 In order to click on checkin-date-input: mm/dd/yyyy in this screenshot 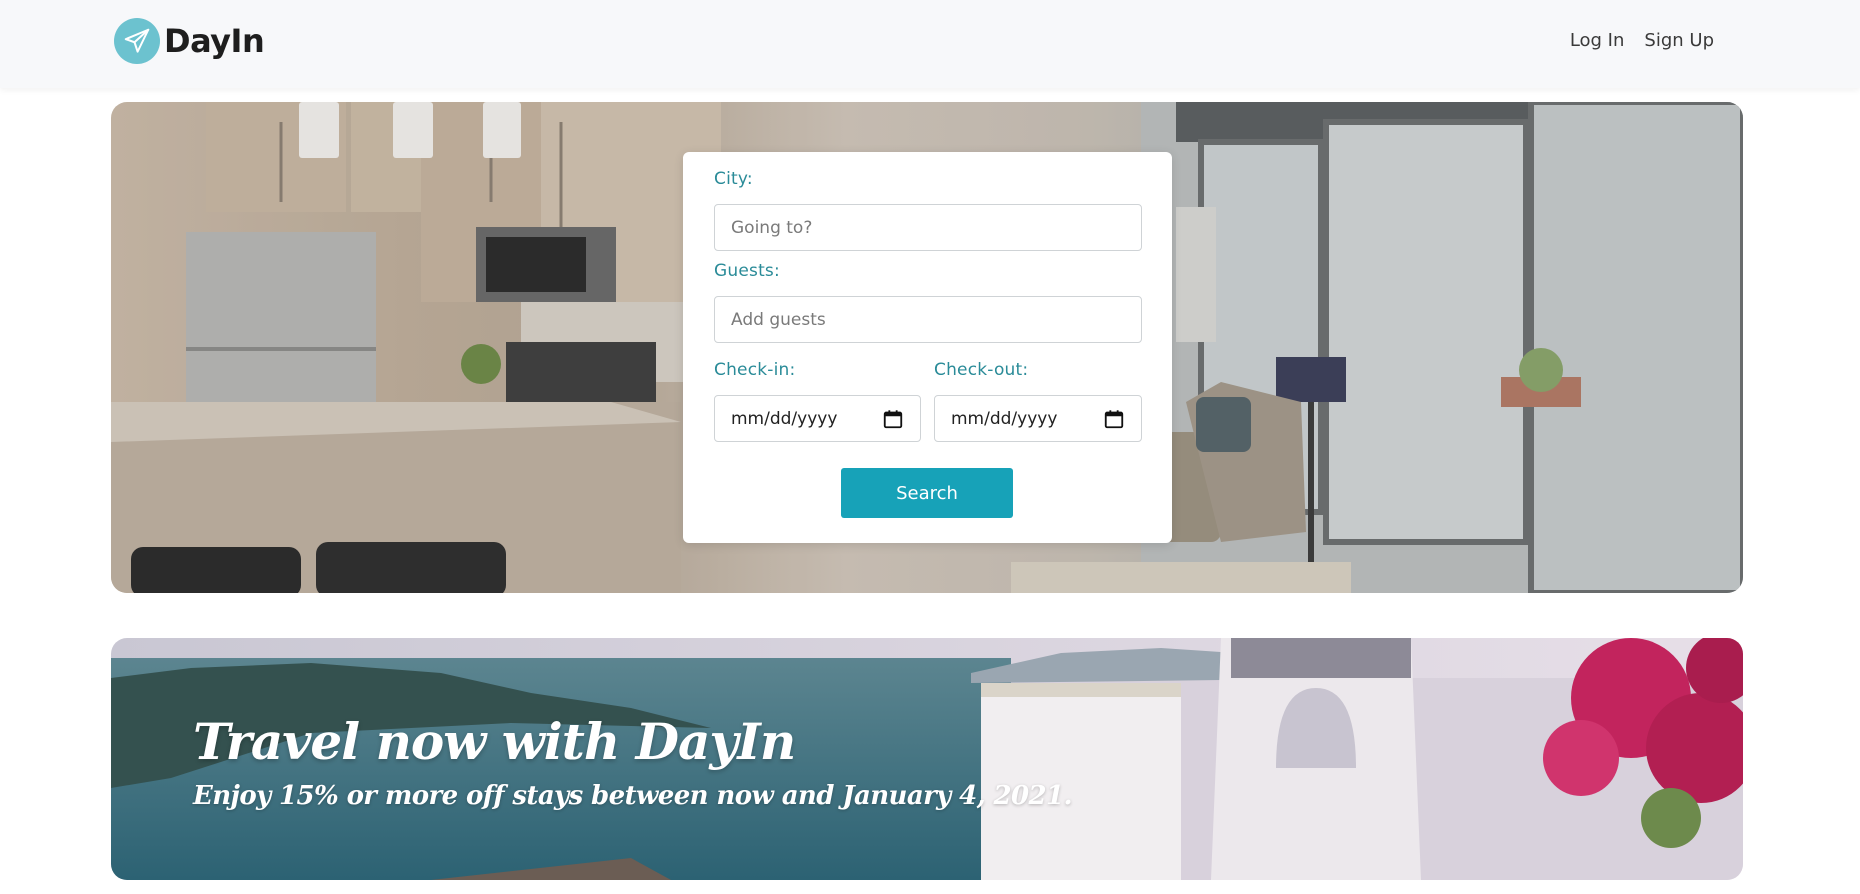, I will do `click(817, 418)`.